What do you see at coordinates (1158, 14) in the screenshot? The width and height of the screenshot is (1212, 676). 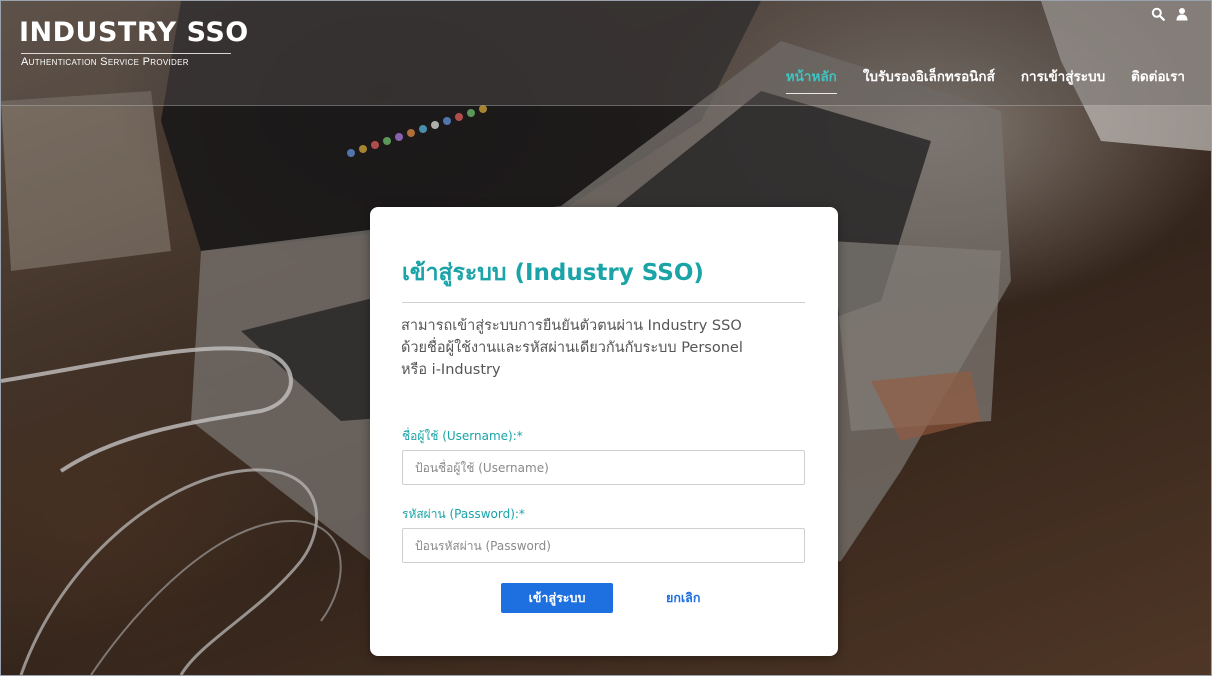 I see `search-icon` at bounding box center [1158, 14].